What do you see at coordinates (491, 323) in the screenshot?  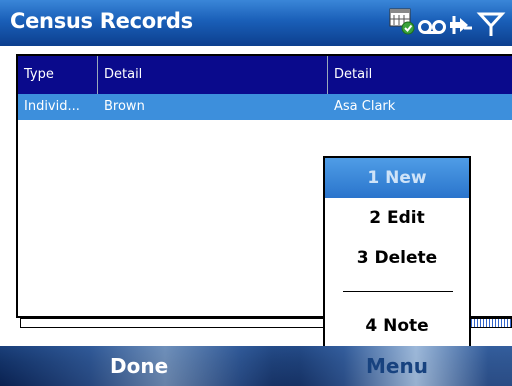 I see `scrollbar-thumb` at bounding box center [491, 323].